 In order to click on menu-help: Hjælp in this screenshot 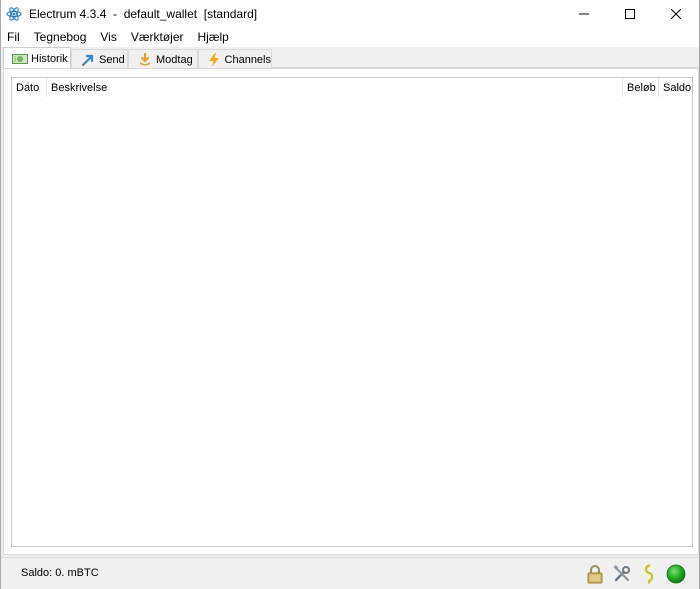, I will do `click(213, 37)`.